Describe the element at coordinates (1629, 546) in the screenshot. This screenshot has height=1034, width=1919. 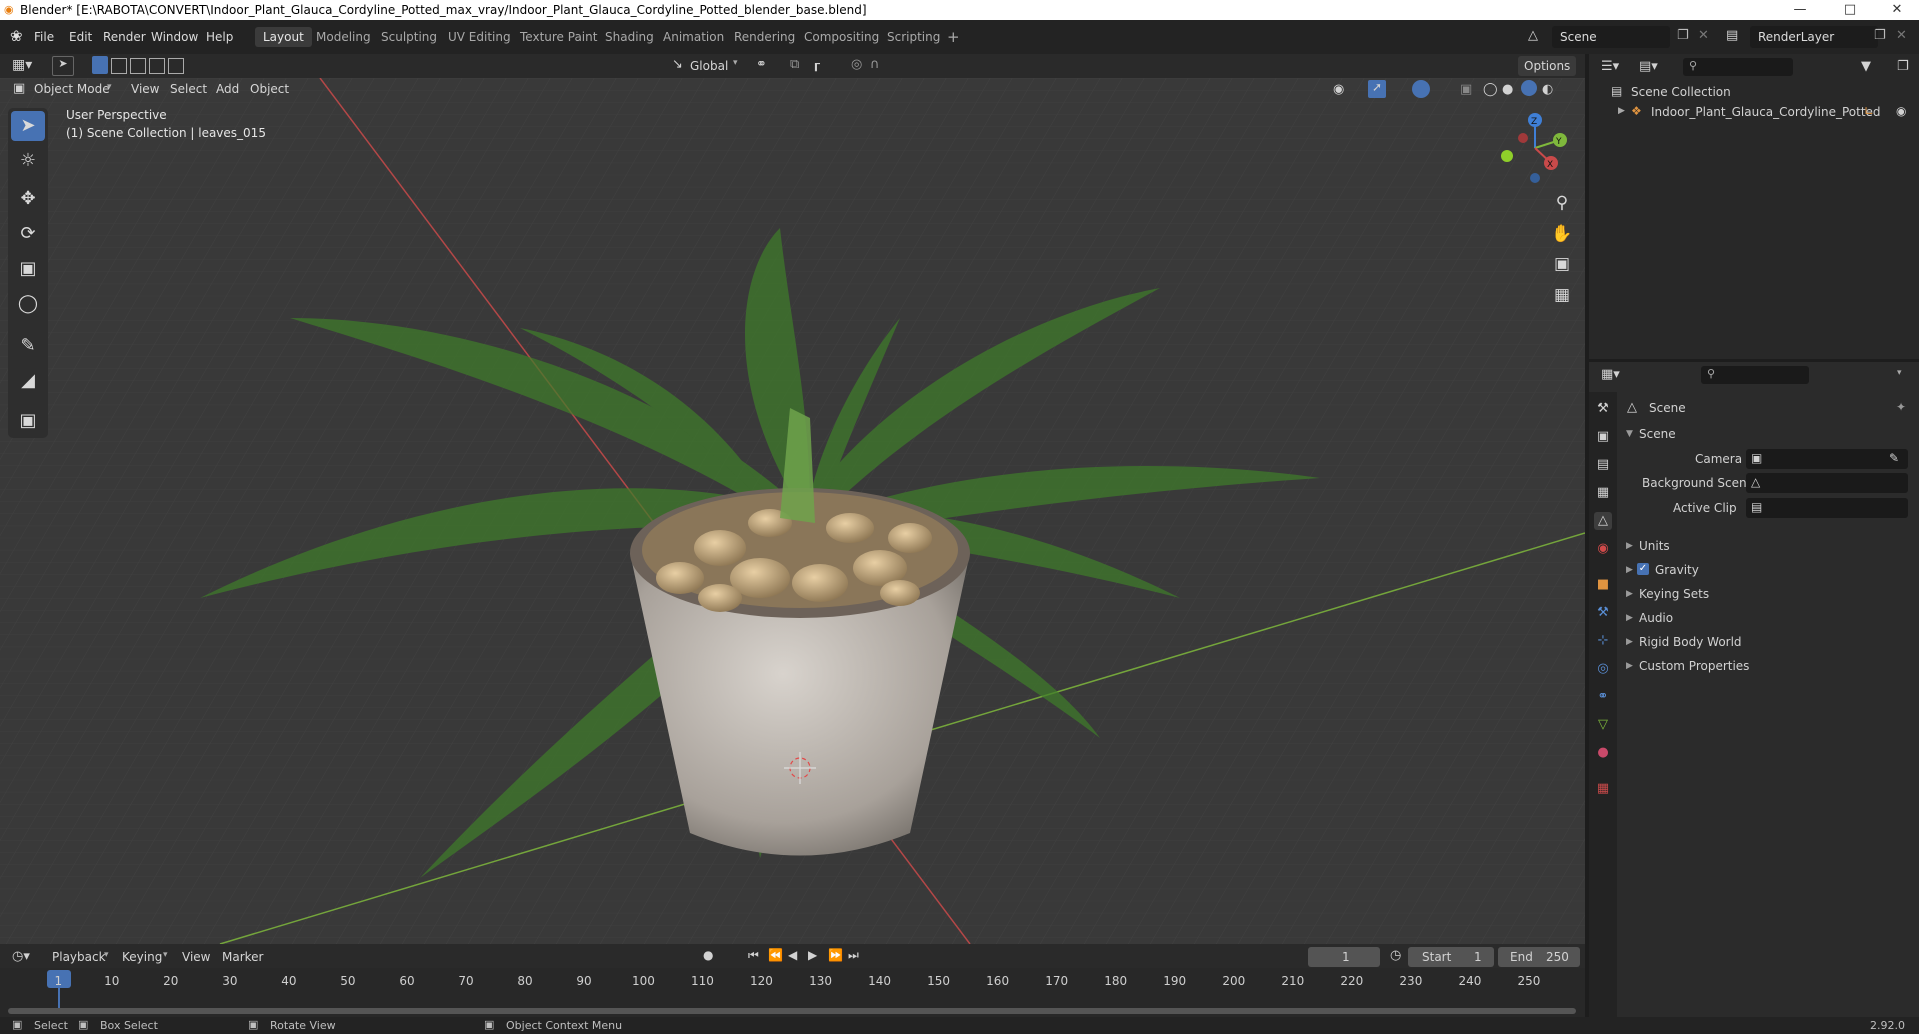
I see `expand-units-icon: ▶` at that location.